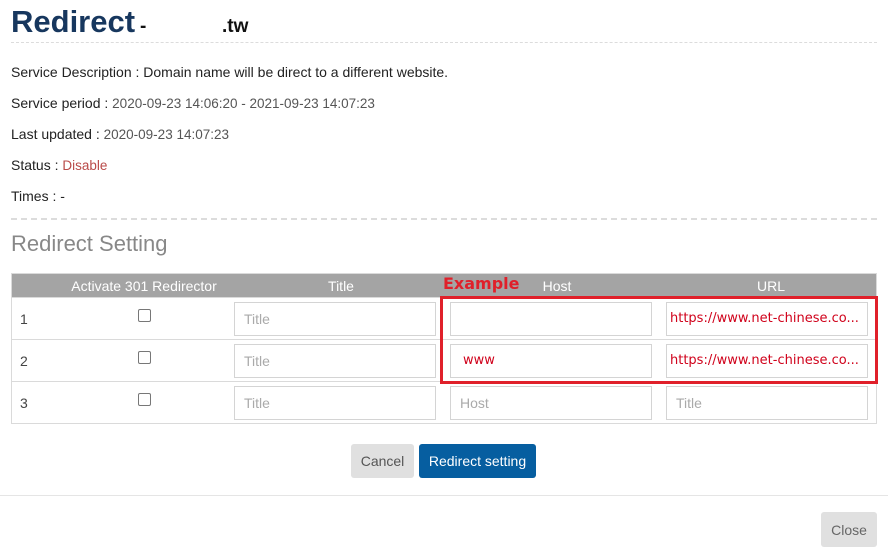 This screenshot has height=554, width=888. Describe the element at coordinates (62, 196) in the screenshot. I see `times-value: -` at that location.